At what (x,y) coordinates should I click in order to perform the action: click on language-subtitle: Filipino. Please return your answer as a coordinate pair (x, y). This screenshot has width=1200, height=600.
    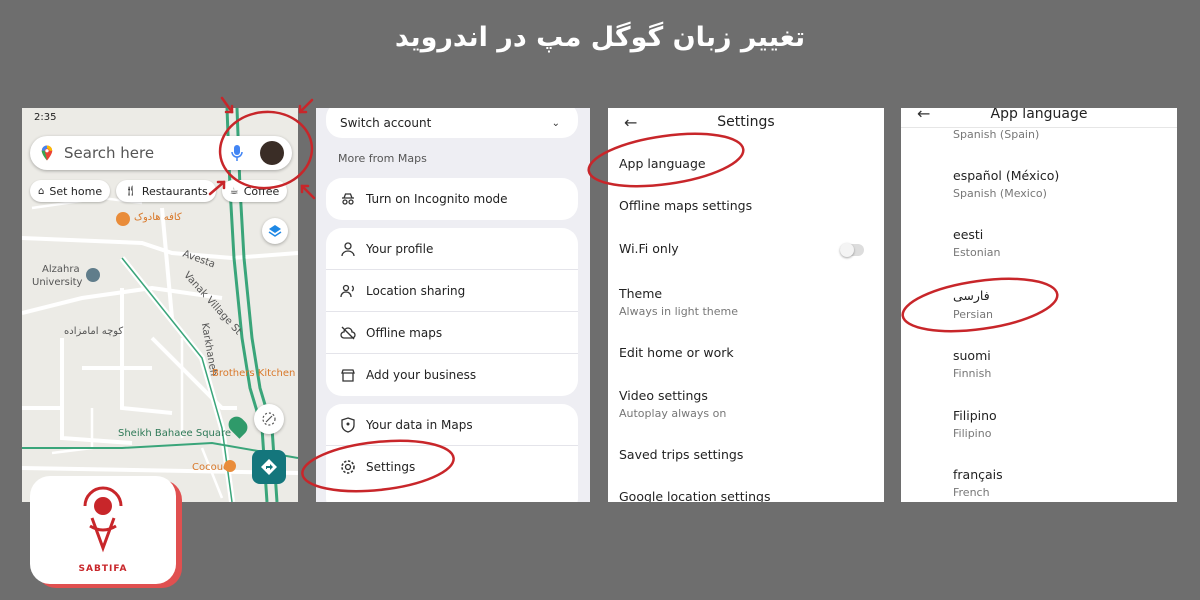
    Looking at the image, I should click on (972, 433).